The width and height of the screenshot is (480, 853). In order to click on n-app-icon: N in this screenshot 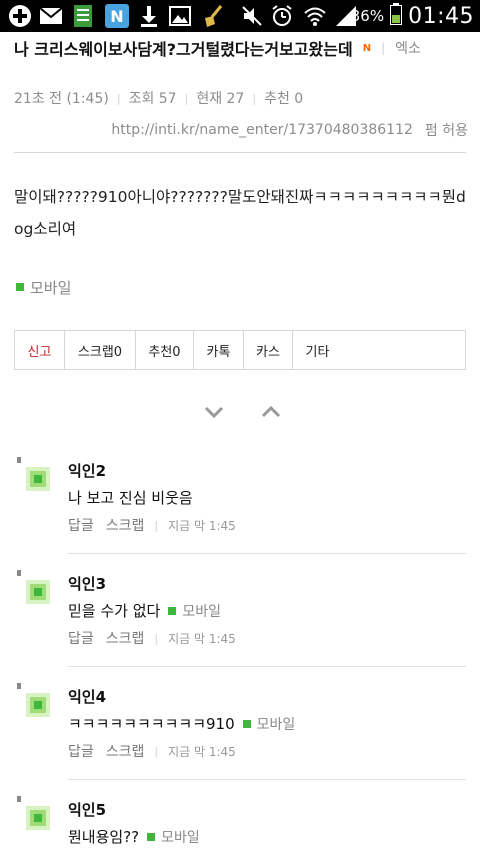, I will do `click(117, 16)`.